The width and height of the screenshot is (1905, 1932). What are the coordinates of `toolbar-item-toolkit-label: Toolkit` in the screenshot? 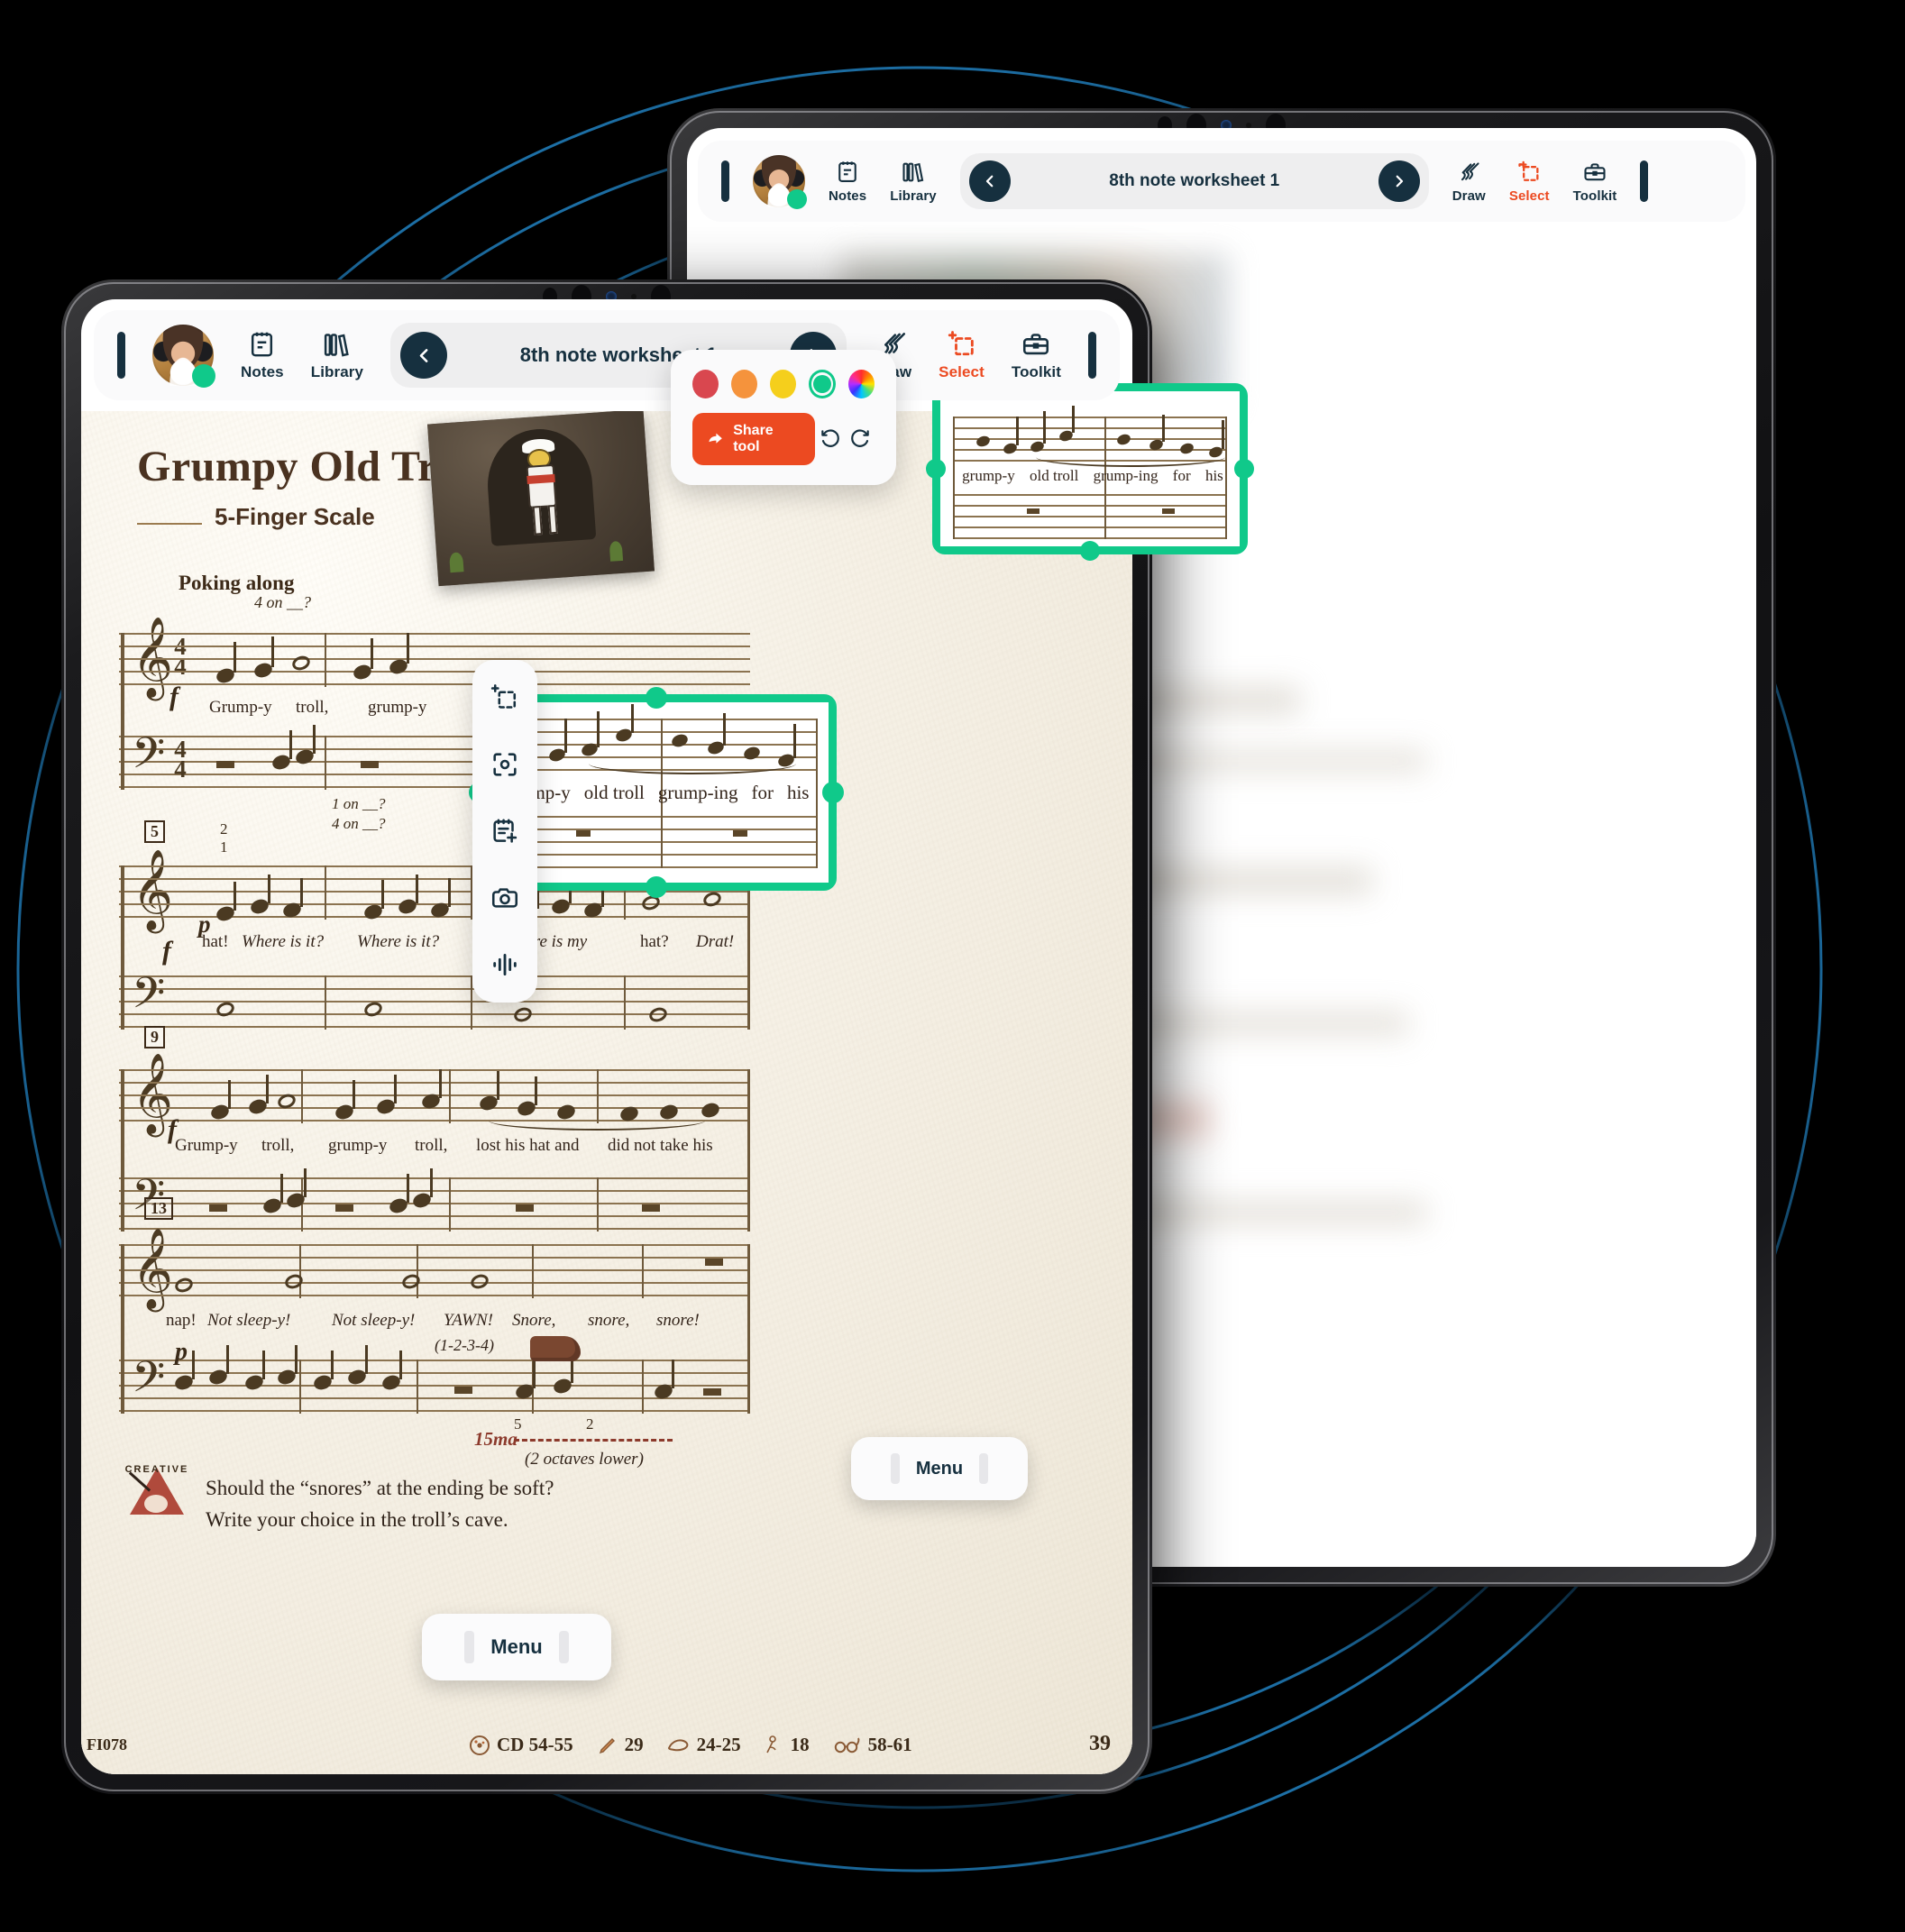 It's located at (1595, 196).